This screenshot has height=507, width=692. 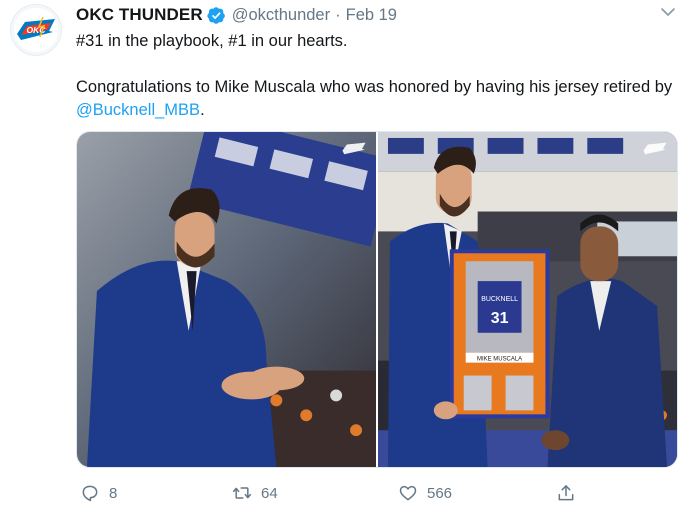 I want to click on reply-button: 8, so click(x=98, y=493).